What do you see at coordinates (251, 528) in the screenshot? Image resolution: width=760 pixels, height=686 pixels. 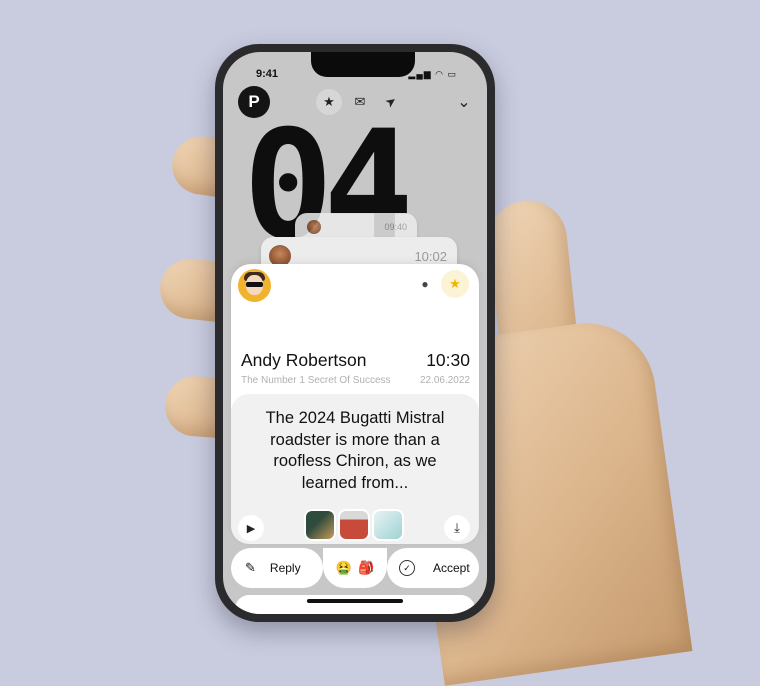 I see `play-icon: ▶` at bounding box center [251, 528].